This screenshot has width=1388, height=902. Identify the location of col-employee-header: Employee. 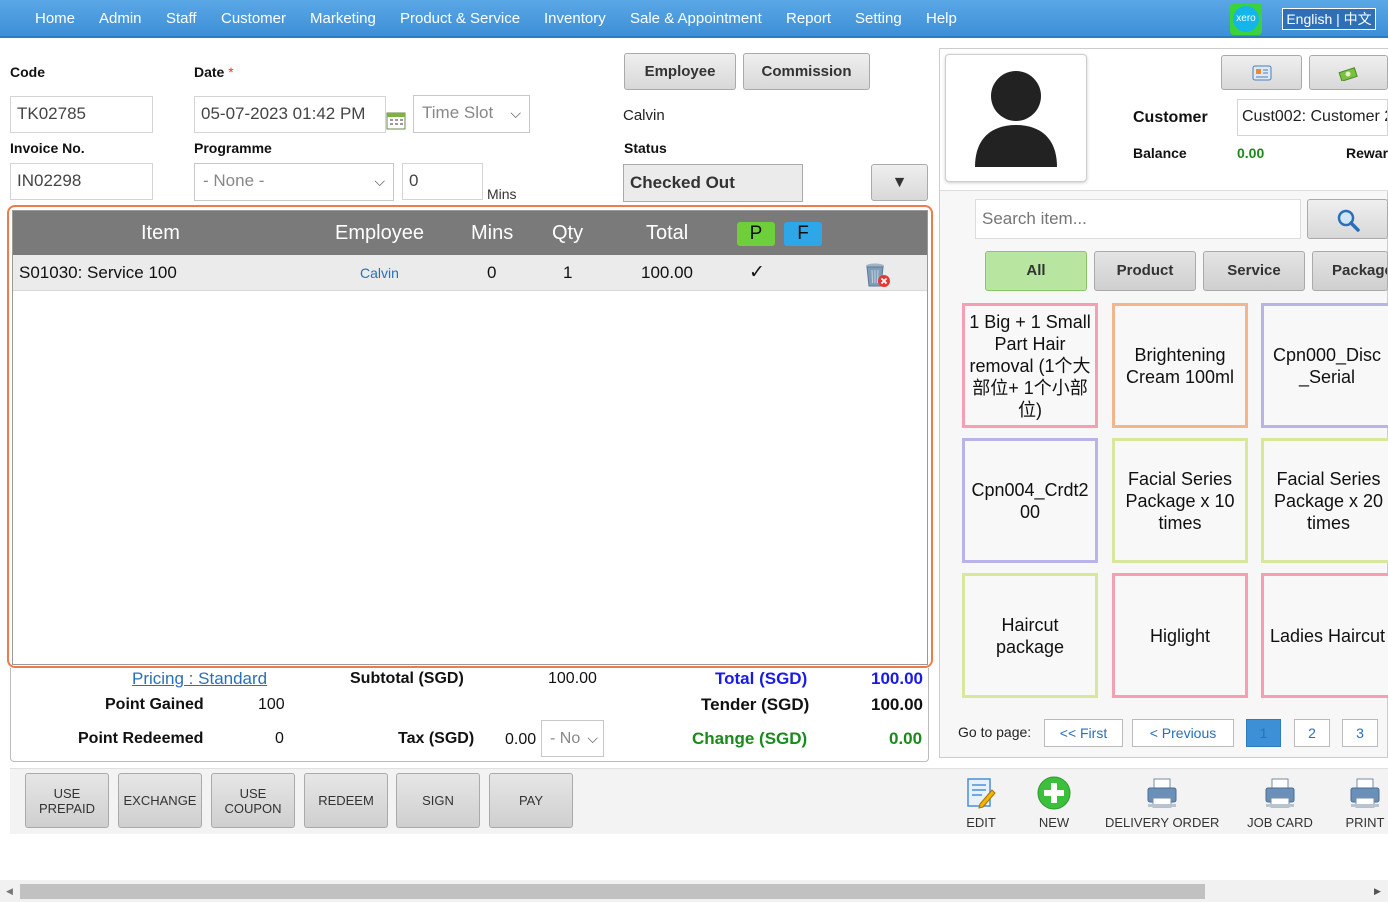
(379, 233).